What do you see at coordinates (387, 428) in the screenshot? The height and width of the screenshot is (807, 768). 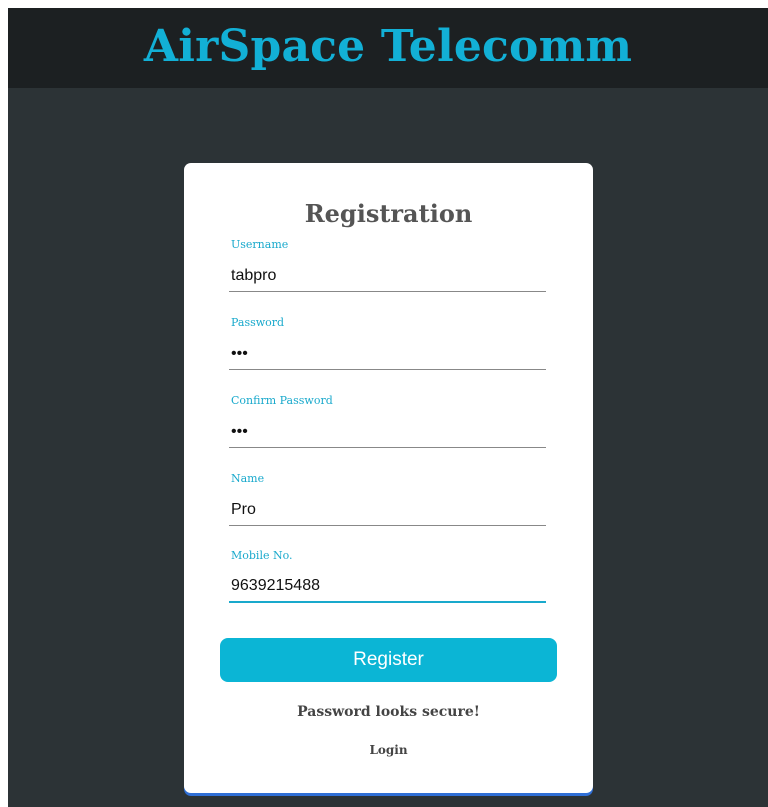 I see `confirm-password-input` at bounding box center [387, 428].